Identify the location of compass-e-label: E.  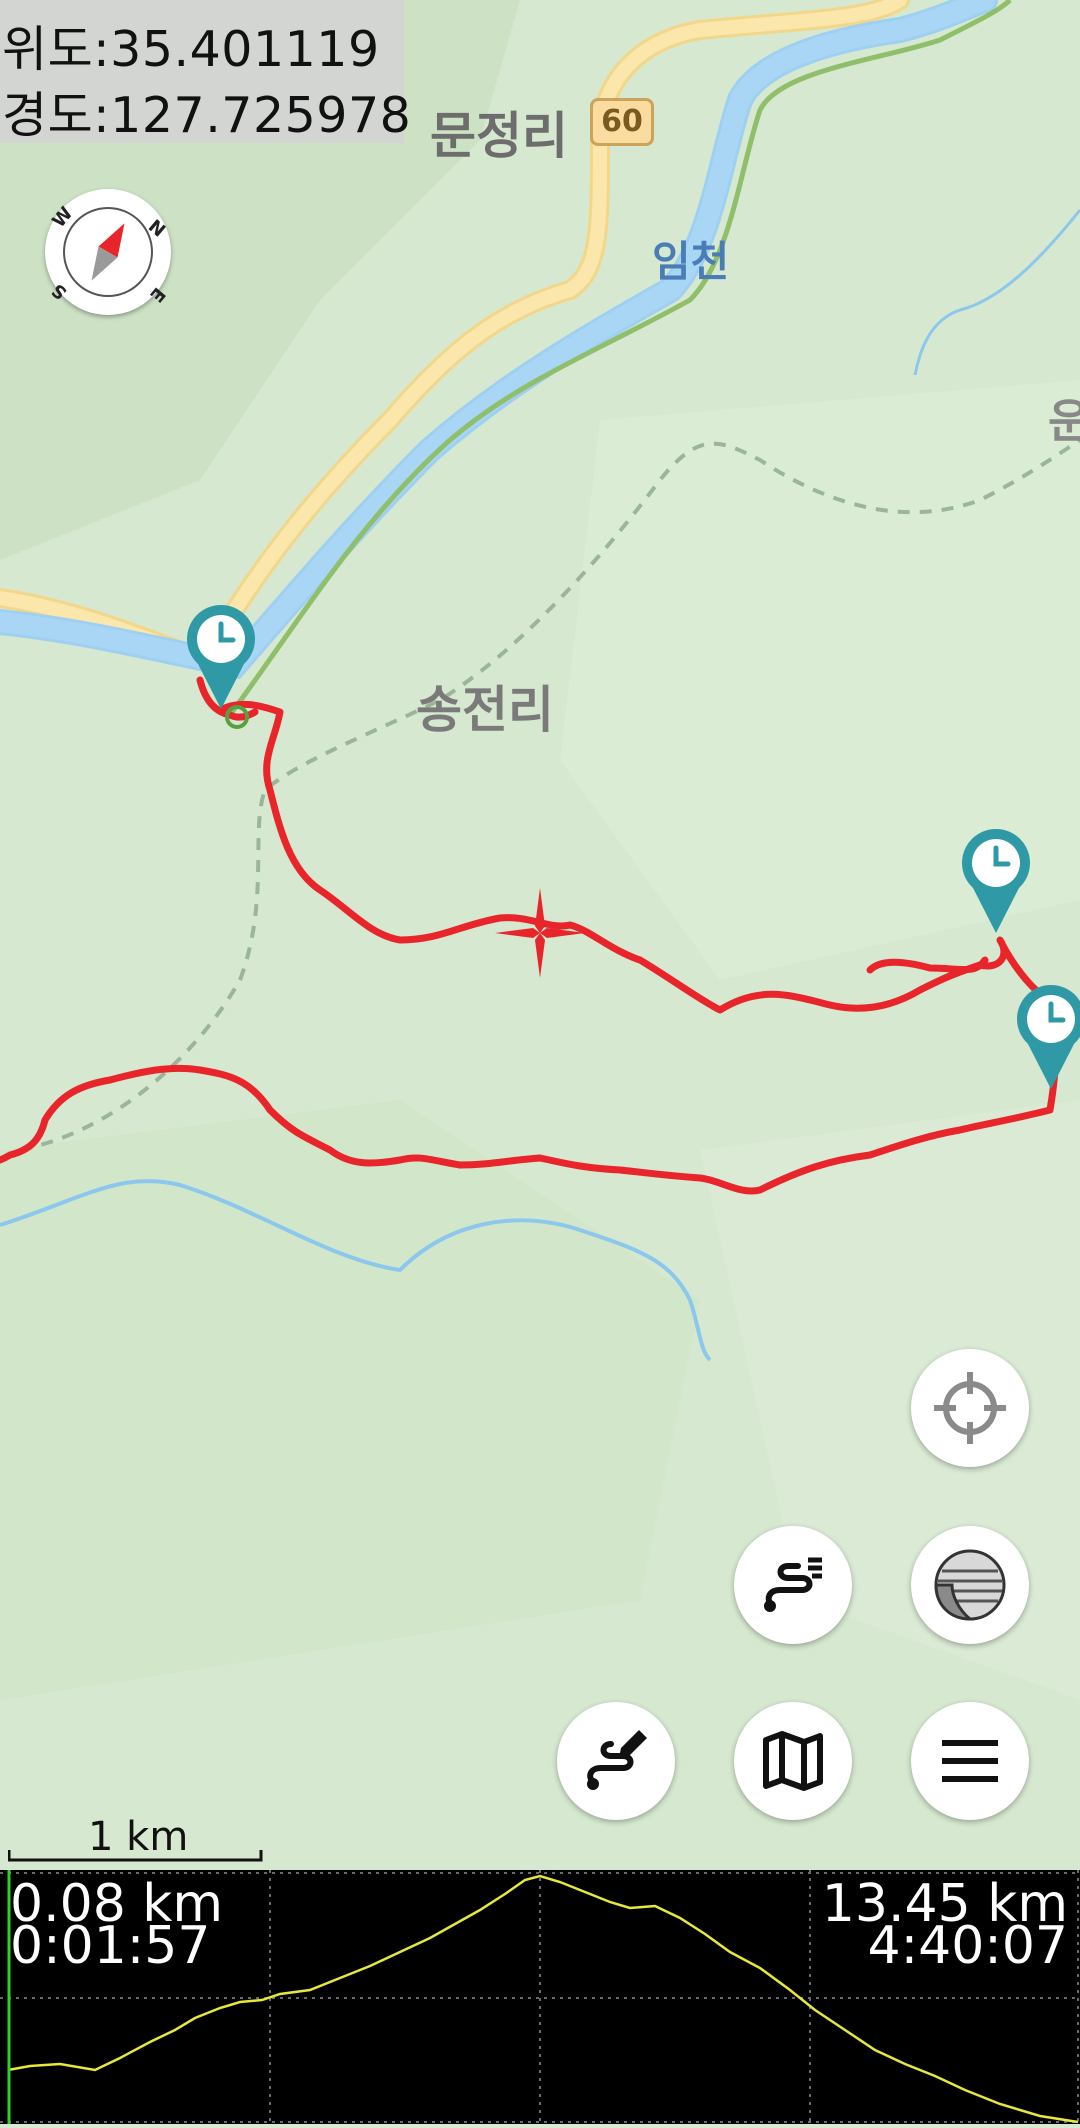
(157, 294).